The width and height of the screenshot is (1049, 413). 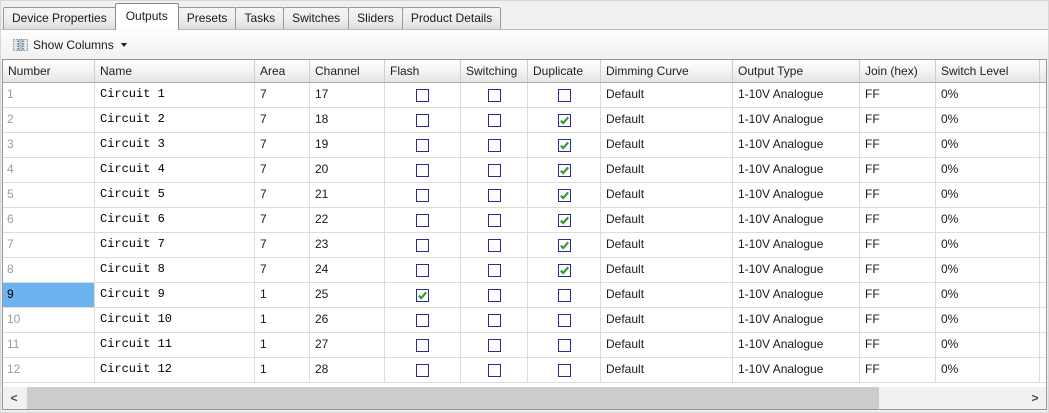 What do you see at coordinates (175, 245) in the screenshot?
I see `cell-name: Circuit 7` at bounding box center [175, 245].